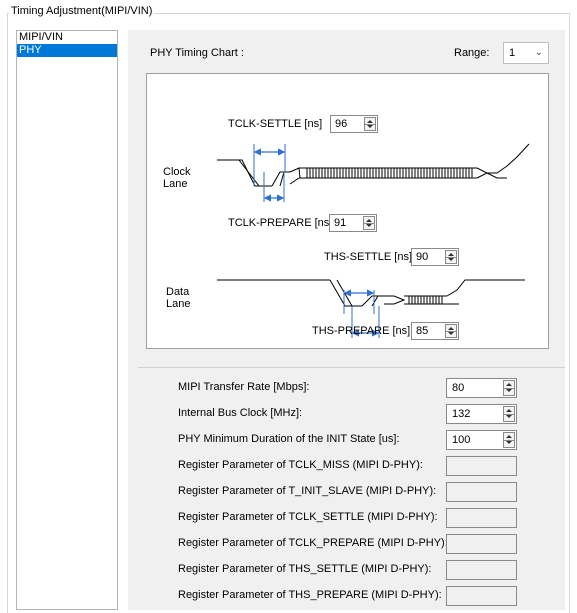 This screenshot has height=613, width=577. What do you see at coordinates (481, 518) in the screenshot?
I see `tclk-settle-reg-field` at bounding box center [481, 518].